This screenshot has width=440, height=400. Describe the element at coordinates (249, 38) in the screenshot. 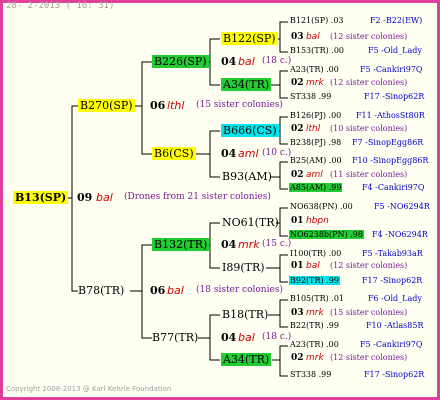

I see `g3-queen: B122(SP)` at that location.